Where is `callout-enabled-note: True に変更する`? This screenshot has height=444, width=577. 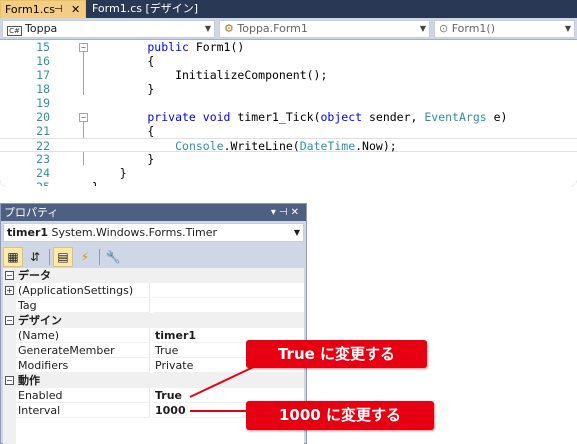
callout-enabled-note: True に変更する is located at coordinates (336, 354).